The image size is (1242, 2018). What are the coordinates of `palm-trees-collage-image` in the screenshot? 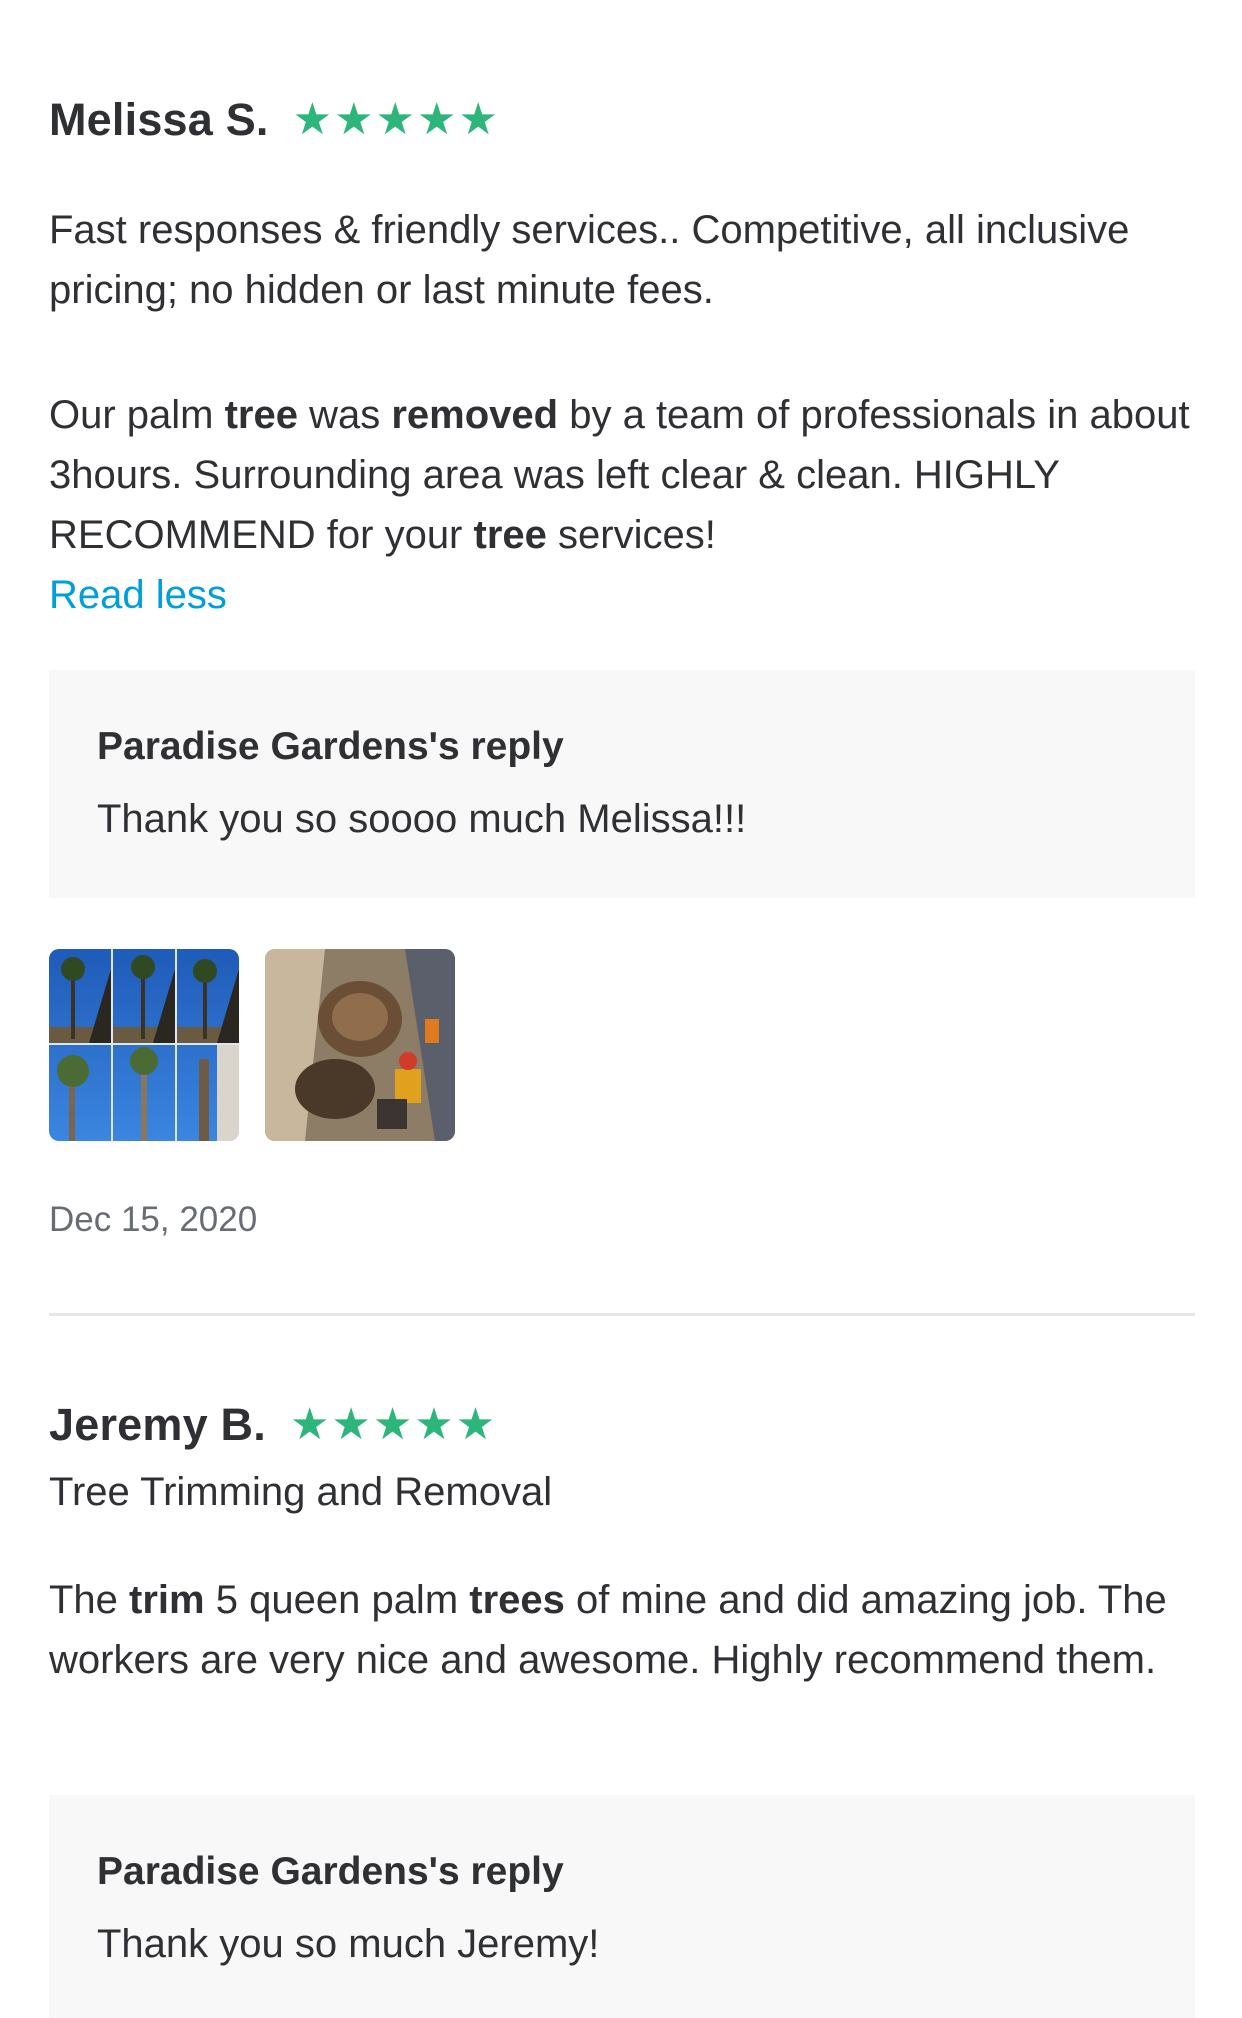 It's located at (144, 1045).